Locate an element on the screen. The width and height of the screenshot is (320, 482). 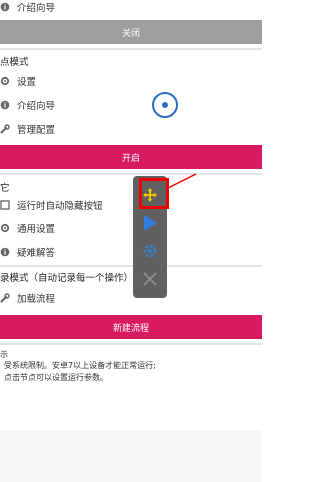
tips-line-2: 点击节点可以设置运行参数。 is located at coordinates (56, 377).